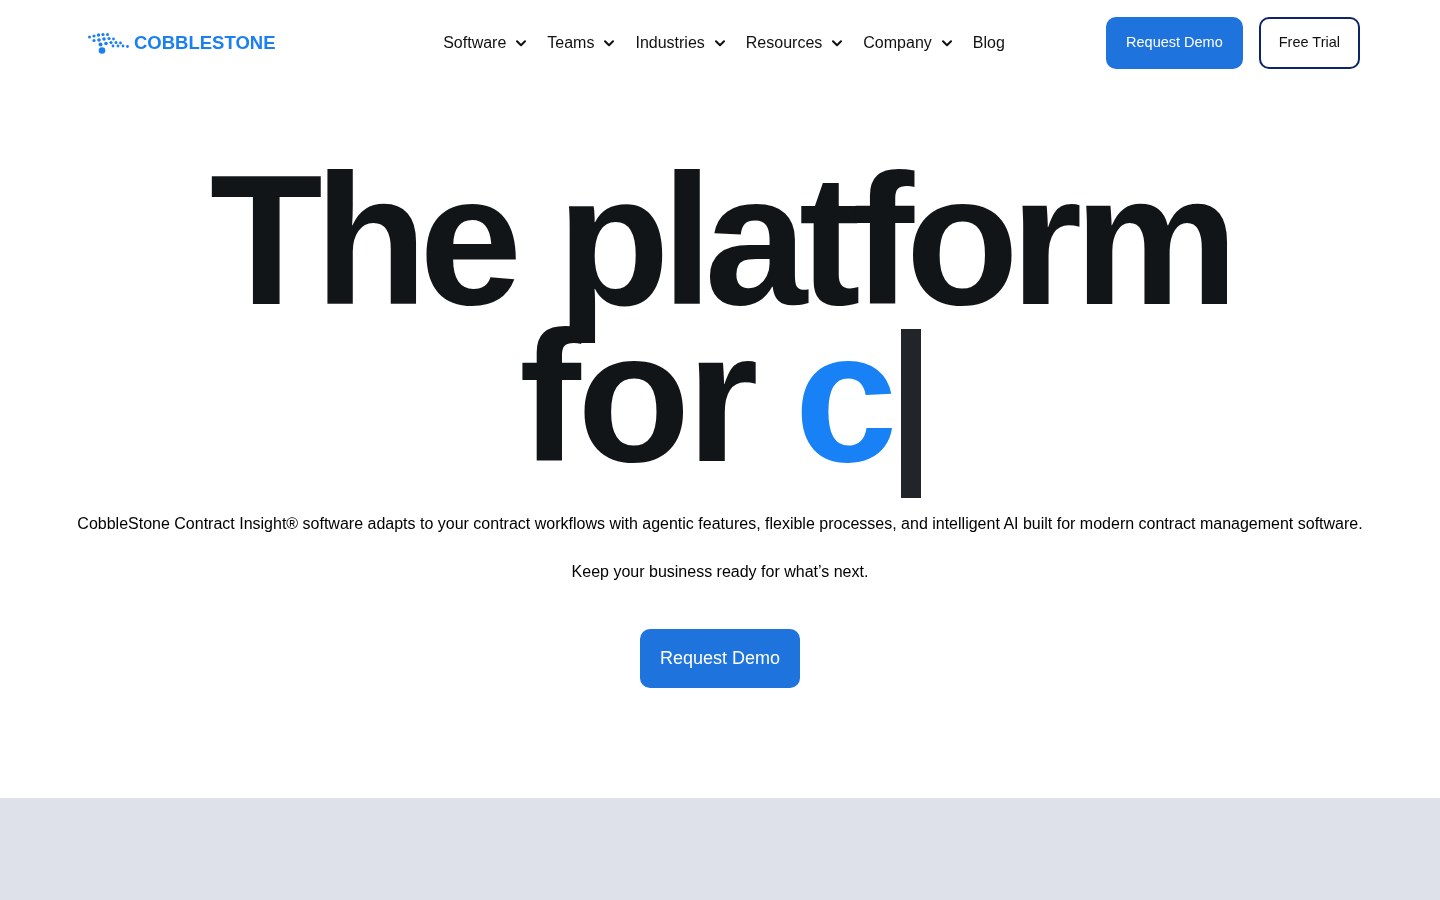 This screenshot has width=1440, height=900. Describe the element at coordinates (720, 524) in the screenshot. I see `hero-description: CobbleStone Contract Insight® software adapts to your contract workflows with agentic features, flexible processes, and intelligent AI built for modern contract management software.` at that location.